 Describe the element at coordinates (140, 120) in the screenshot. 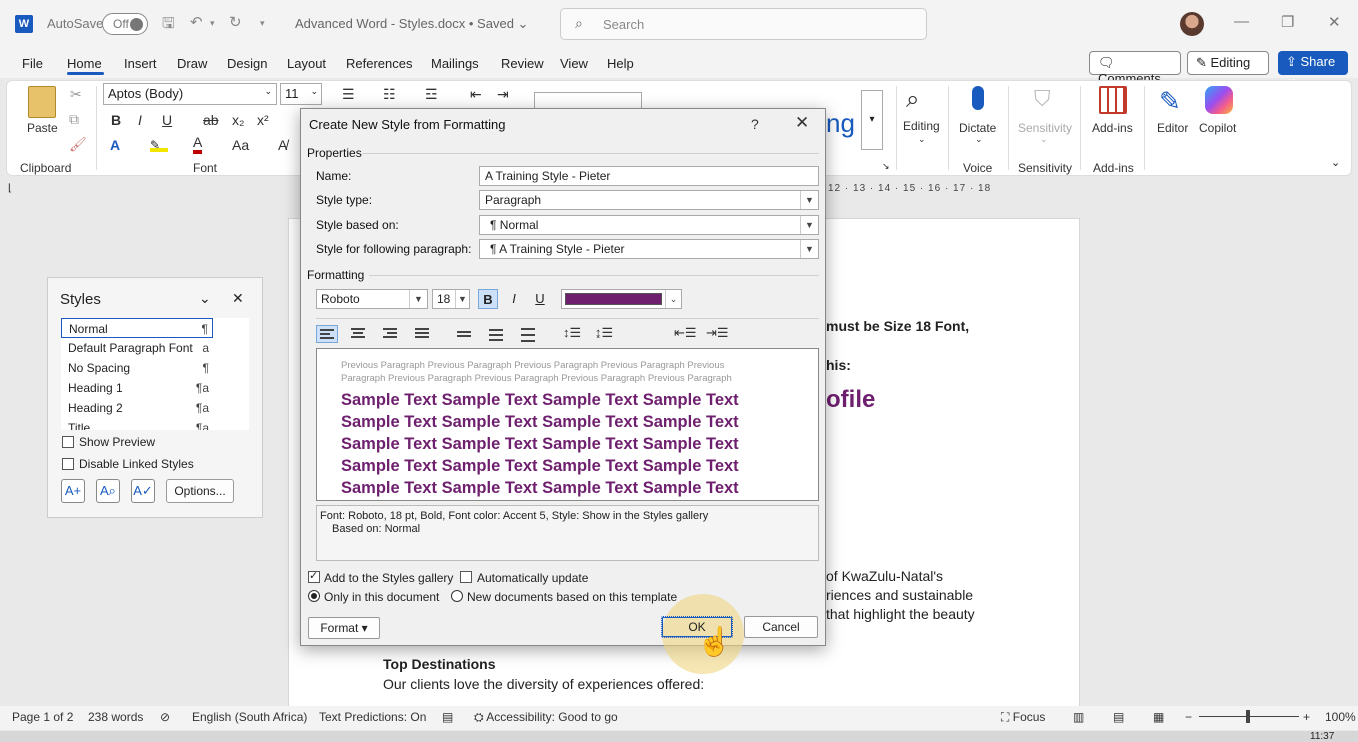

I see `italic-icon: I` at that location.